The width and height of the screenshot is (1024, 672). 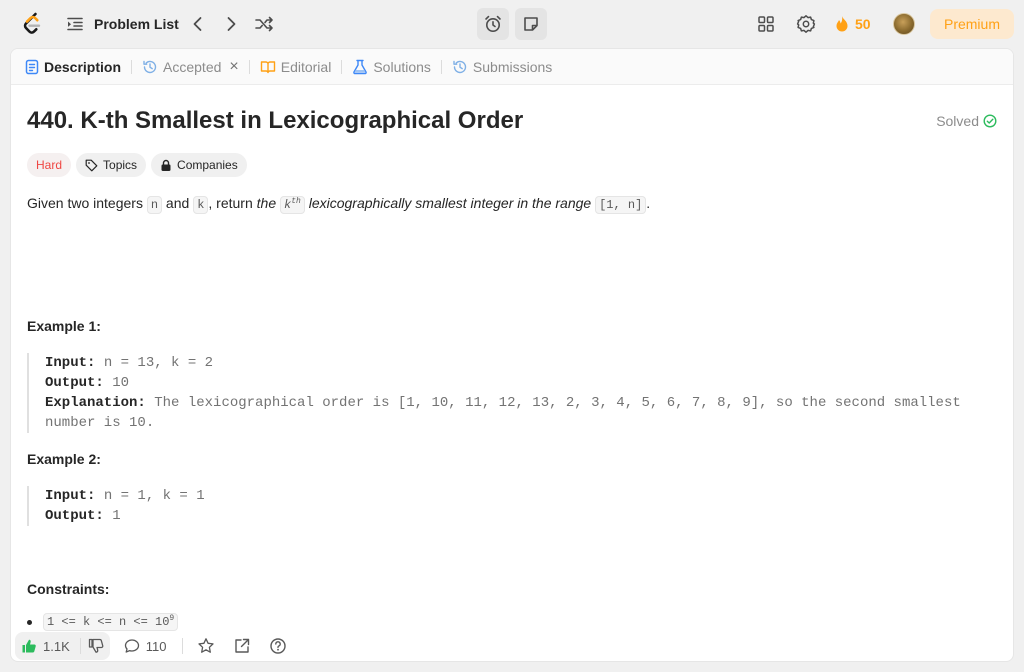 I want to click on avatar, so click(x=904, y=24).